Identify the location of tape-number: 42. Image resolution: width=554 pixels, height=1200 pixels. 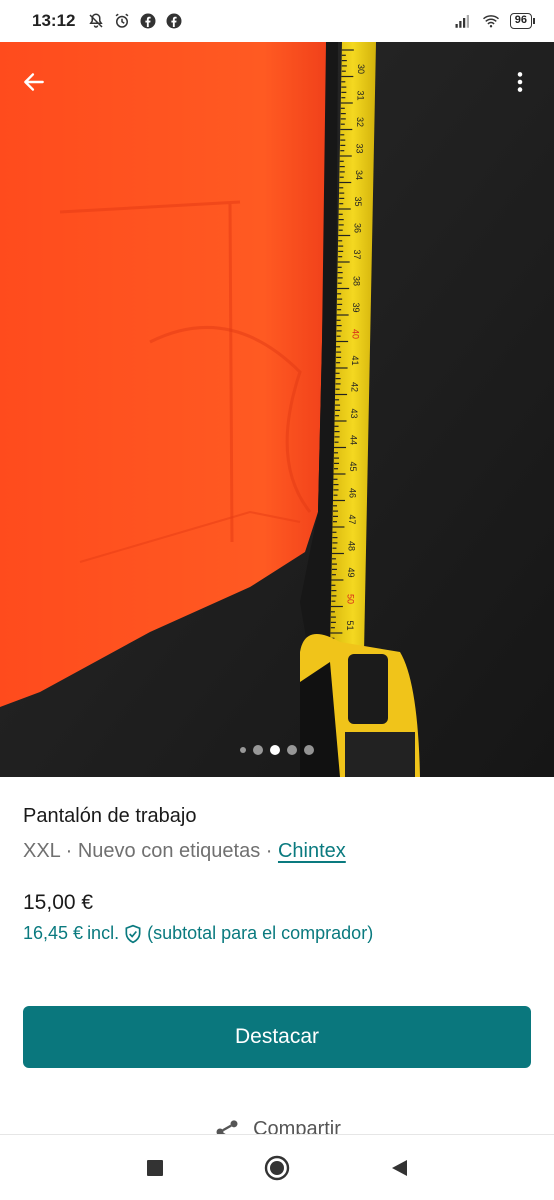
(355, 387).